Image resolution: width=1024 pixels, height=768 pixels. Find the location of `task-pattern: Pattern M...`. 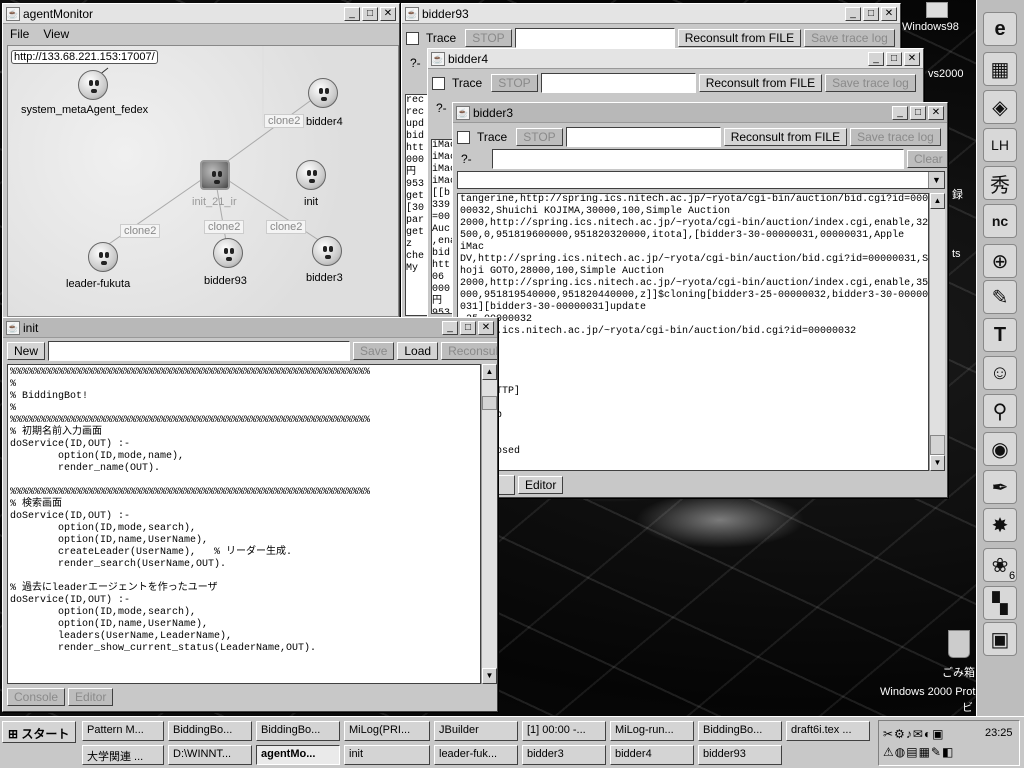

task-pattern: Pattern M... is located at coordinates (123, 731).